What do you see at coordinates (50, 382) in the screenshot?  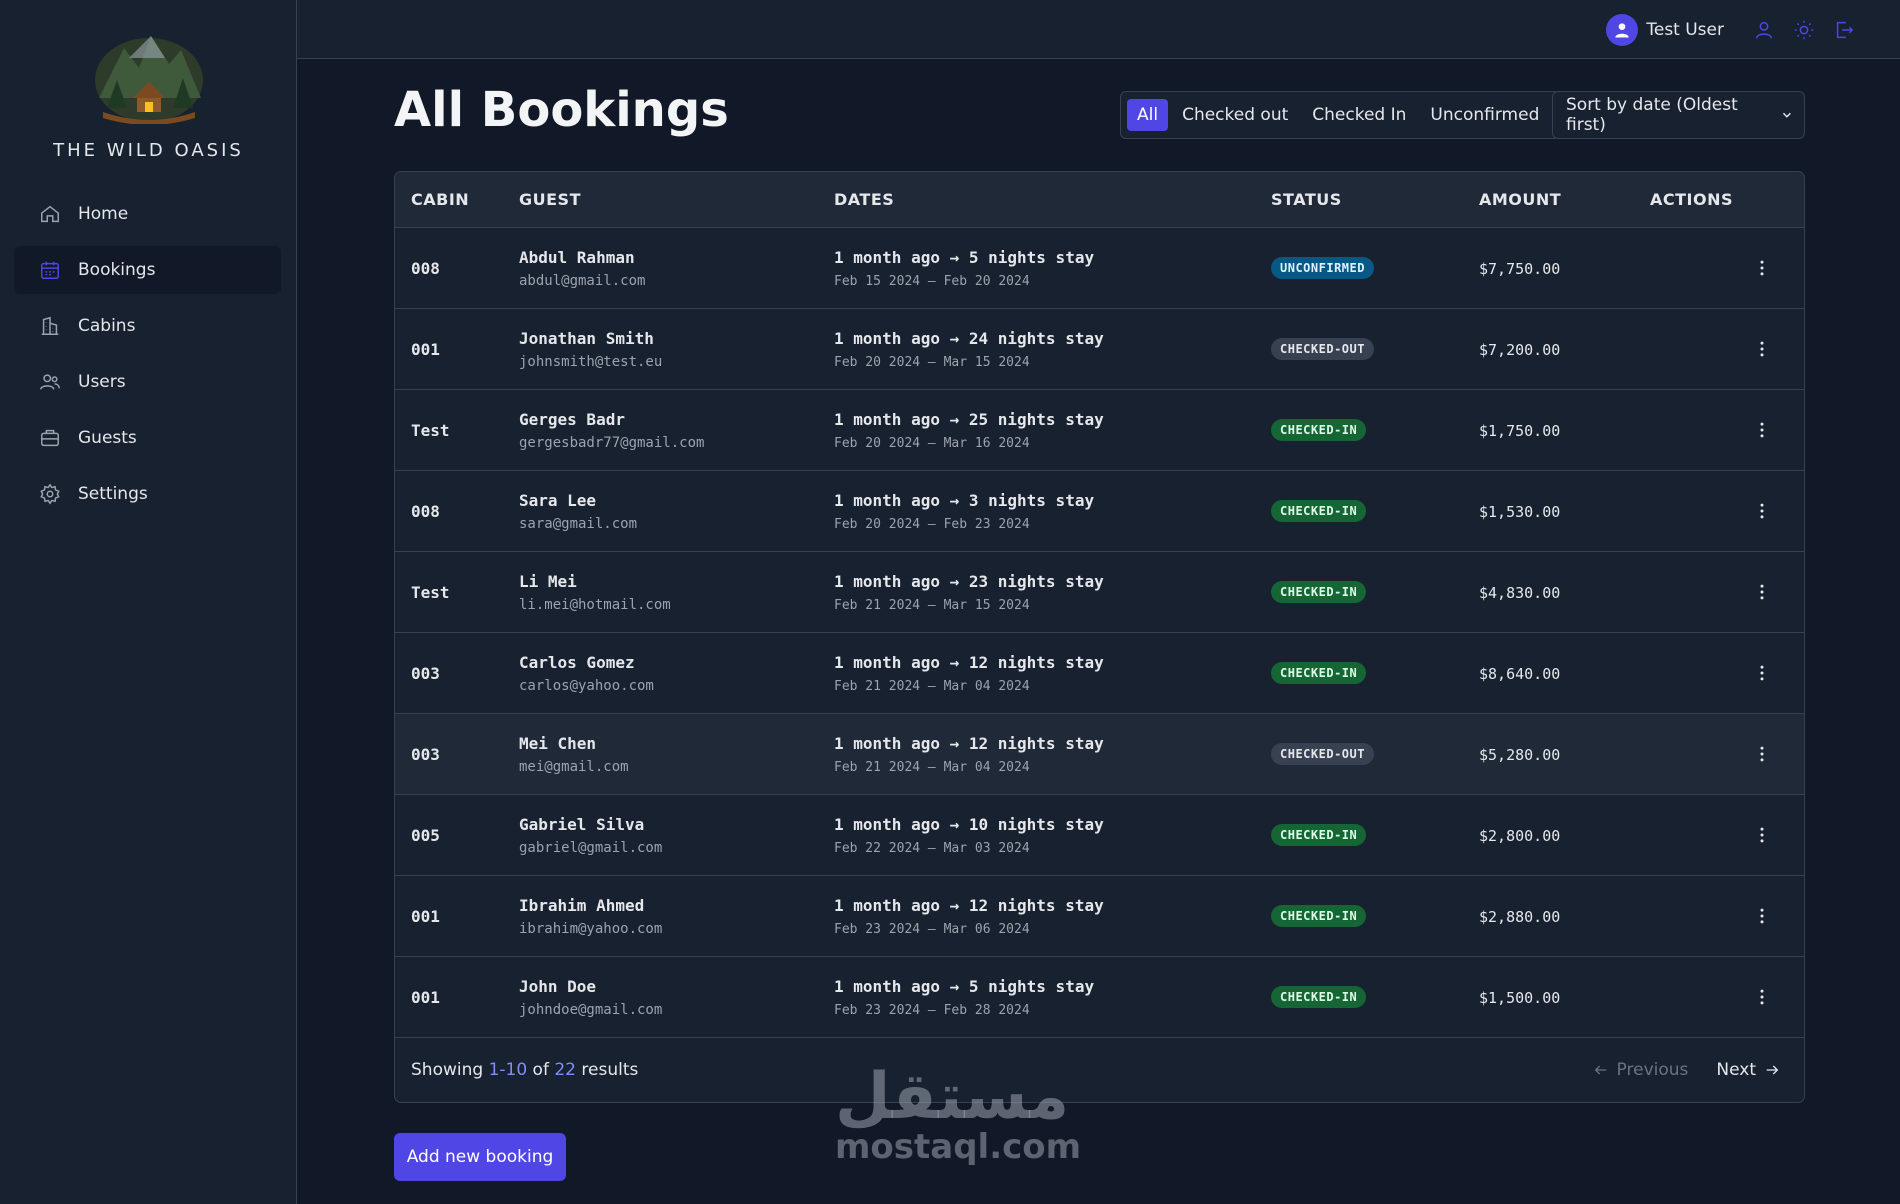 I see `users-icon` at bounding box center [50, 382].